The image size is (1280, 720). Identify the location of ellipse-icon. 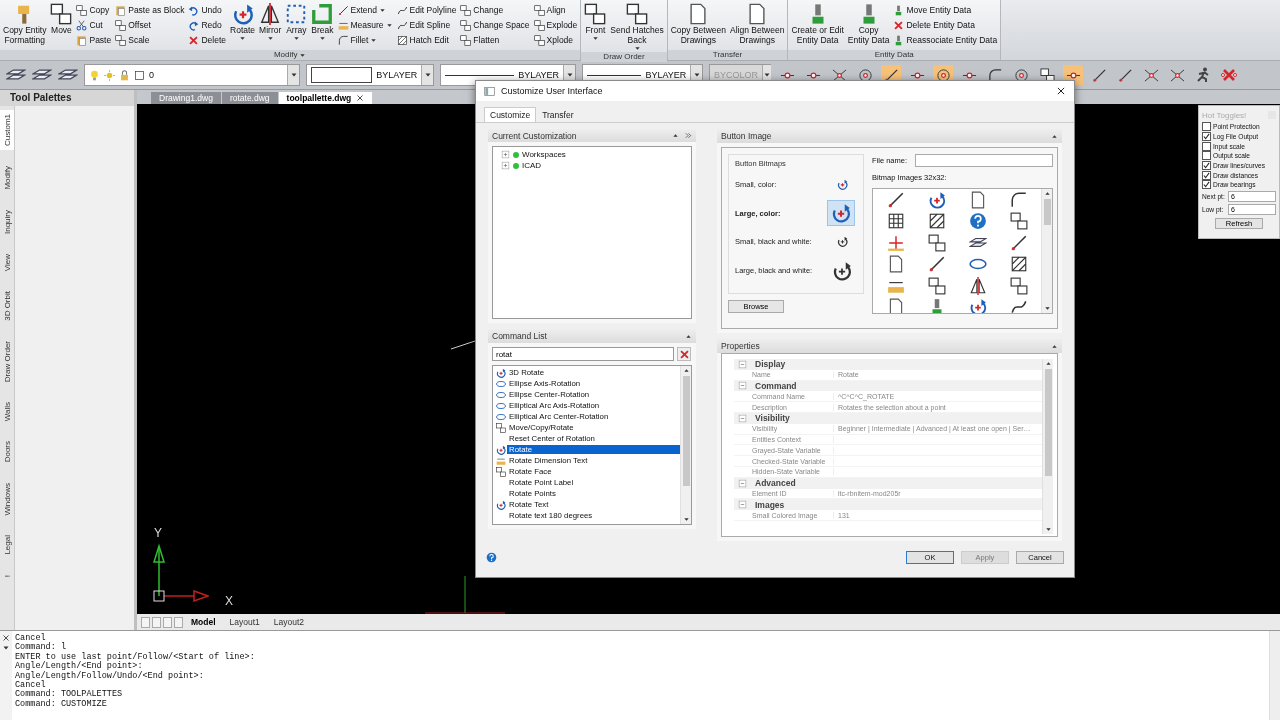
(501, 394).